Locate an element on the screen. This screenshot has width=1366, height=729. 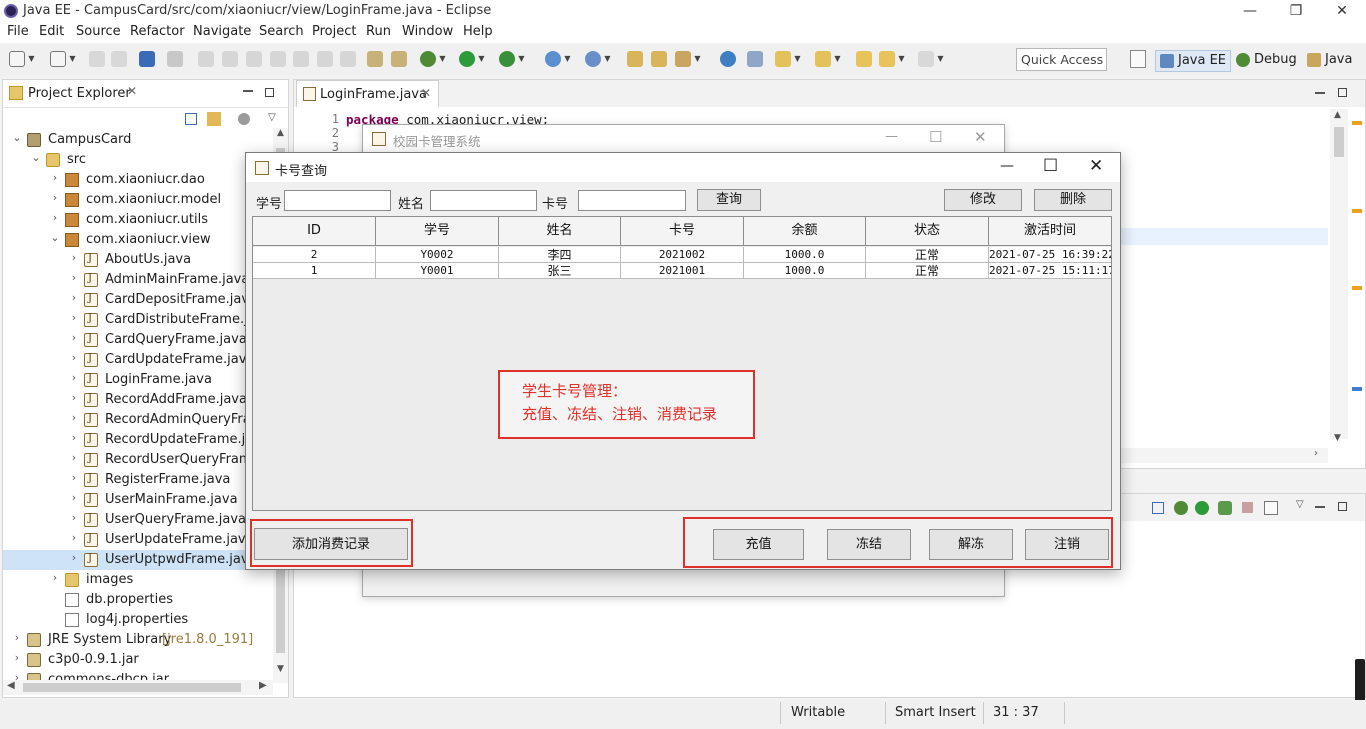
tree-item: › UserUpdateFrame.java is located at coordinates (138, 540).